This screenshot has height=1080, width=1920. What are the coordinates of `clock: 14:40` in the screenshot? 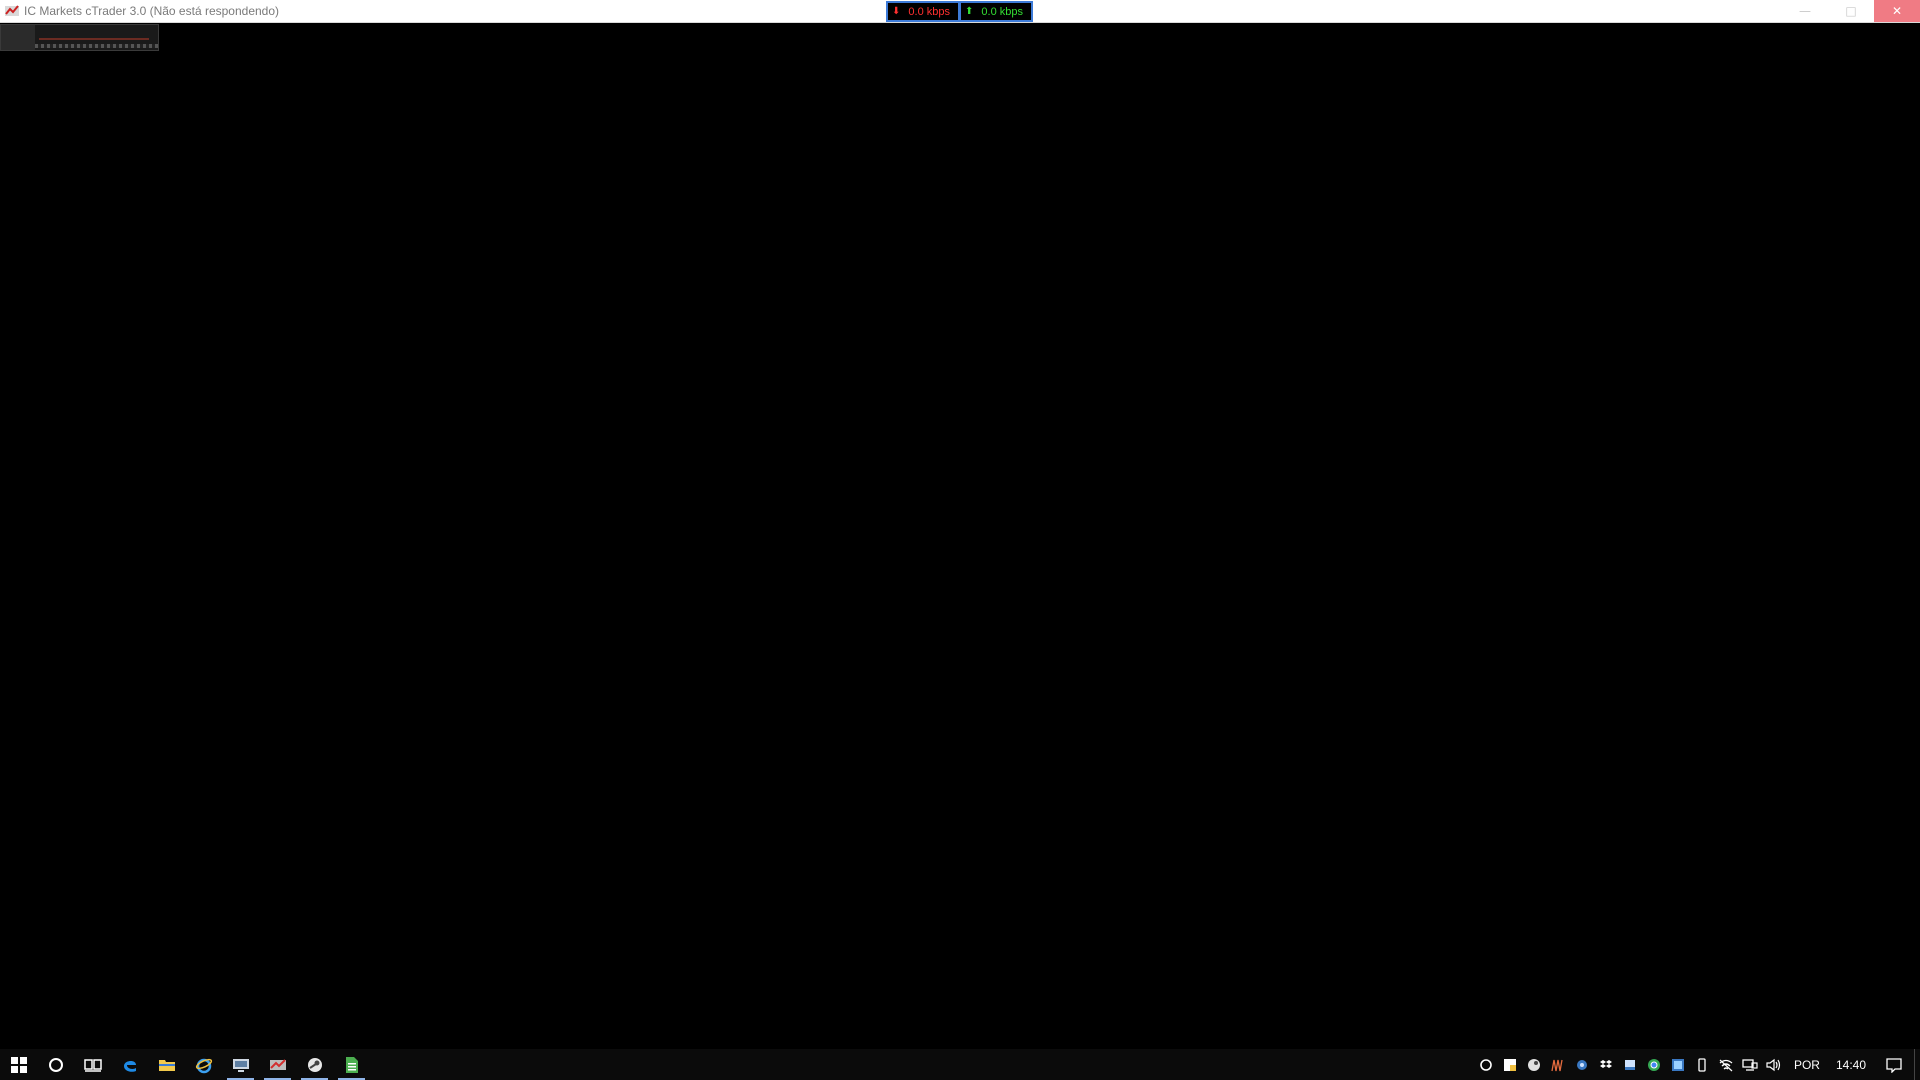 It's located at (1851, 1065).